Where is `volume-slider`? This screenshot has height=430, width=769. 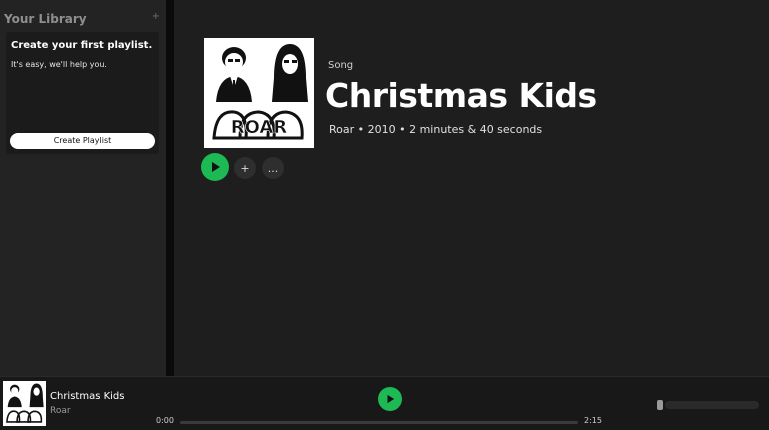 volume-slider is located at coordinates (712, 405).